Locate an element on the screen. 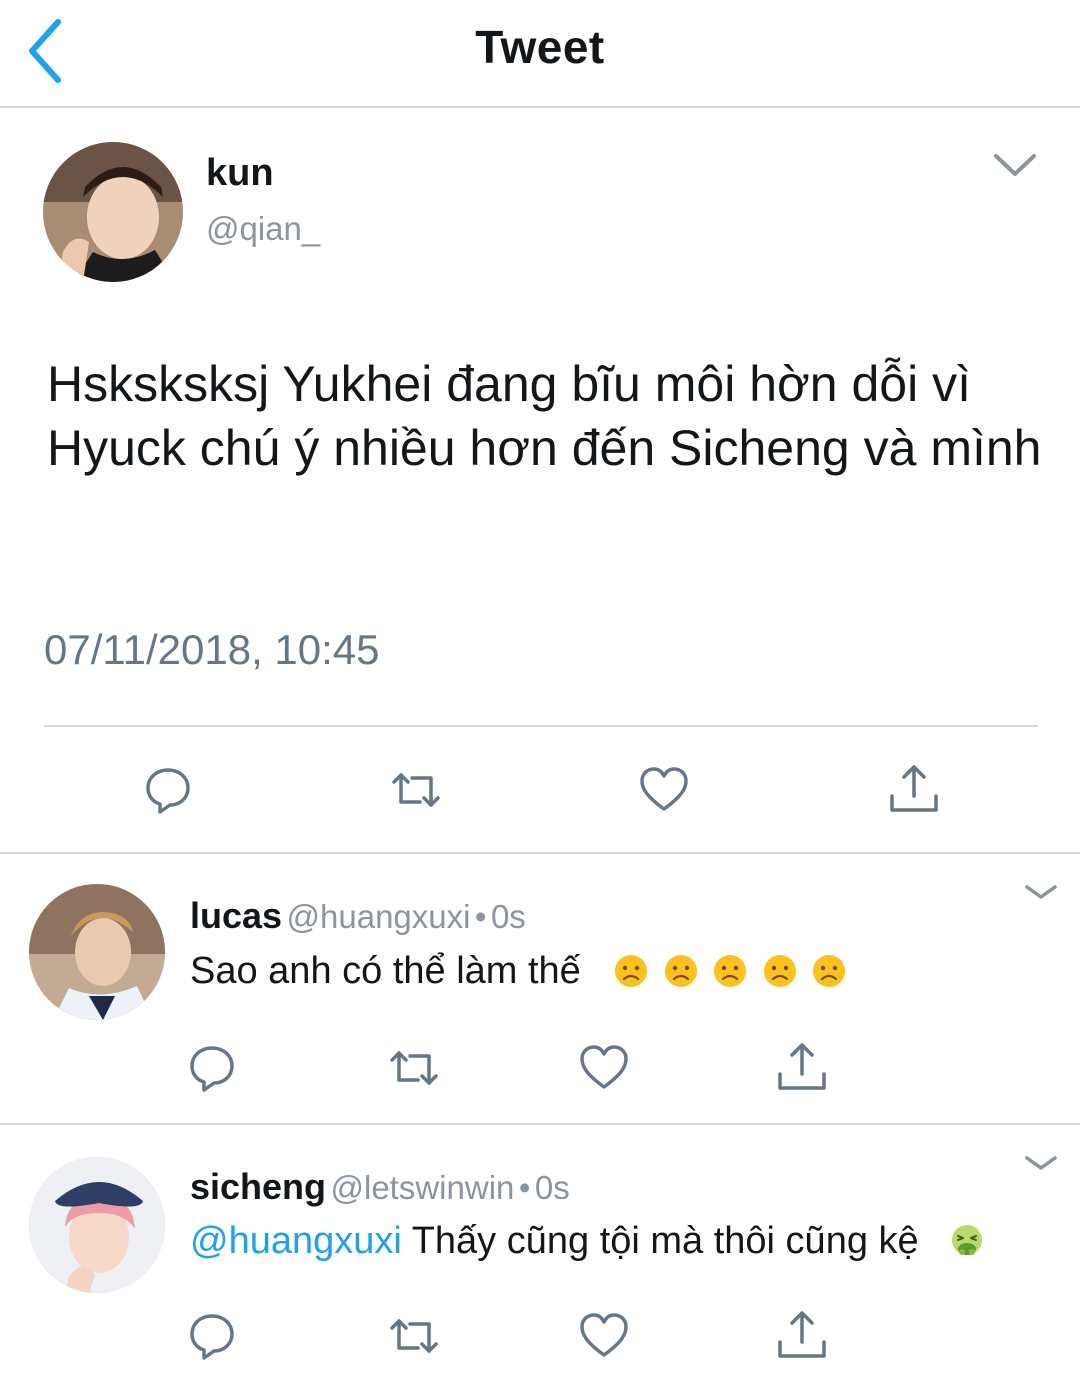 The height and width of the screenshot is (1391, 1080). reply-text-row: Sao anh có thể làm thế is located at coordinates (518, 971).